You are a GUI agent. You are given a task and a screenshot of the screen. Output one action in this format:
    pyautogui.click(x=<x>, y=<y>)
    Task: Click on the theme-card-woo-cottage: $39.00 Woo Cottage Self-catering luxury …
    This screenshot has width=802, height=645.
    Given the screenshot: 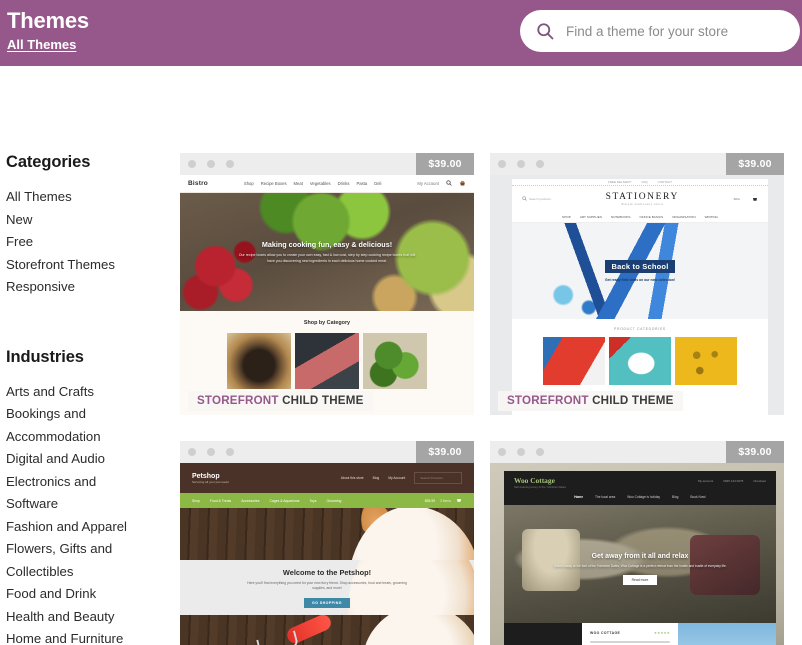 What is the action you would take?
    pyautogui.click(x=637, y=543)
    